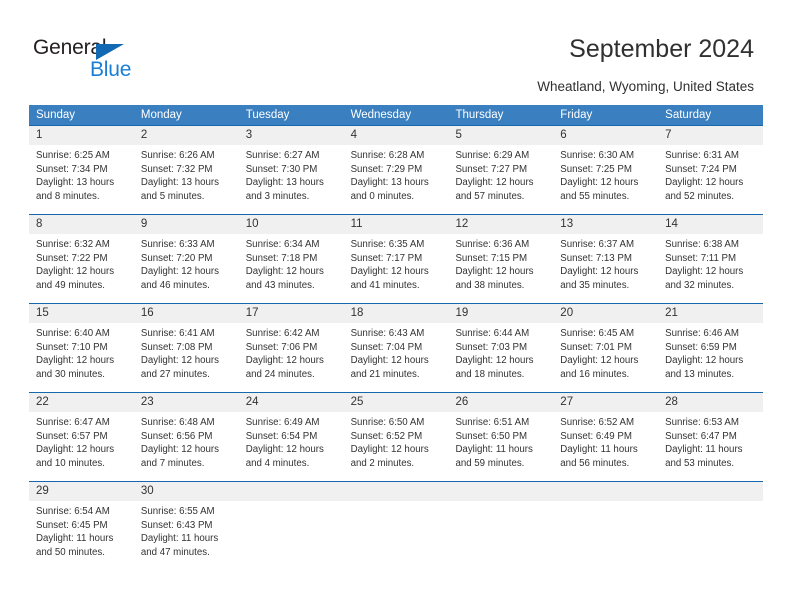 The width and height of the screenshot is (792, 612). What do you see at coordinates (72, 525) in the screenshot?
I see `sunset-text: Sunset: 6:45 PM` at bounding box center [72, 525].